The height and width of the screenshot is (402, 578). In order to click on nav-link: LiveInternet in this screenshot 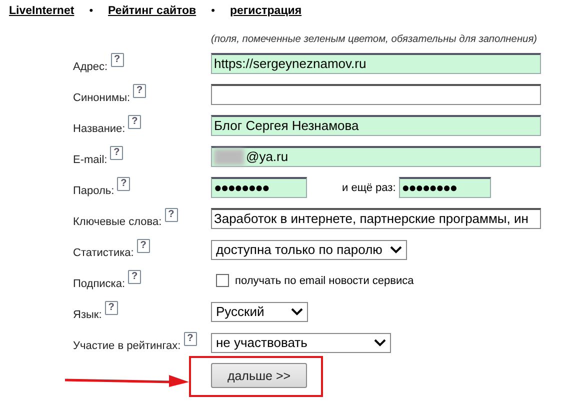, I will do `click(41, 11)`.